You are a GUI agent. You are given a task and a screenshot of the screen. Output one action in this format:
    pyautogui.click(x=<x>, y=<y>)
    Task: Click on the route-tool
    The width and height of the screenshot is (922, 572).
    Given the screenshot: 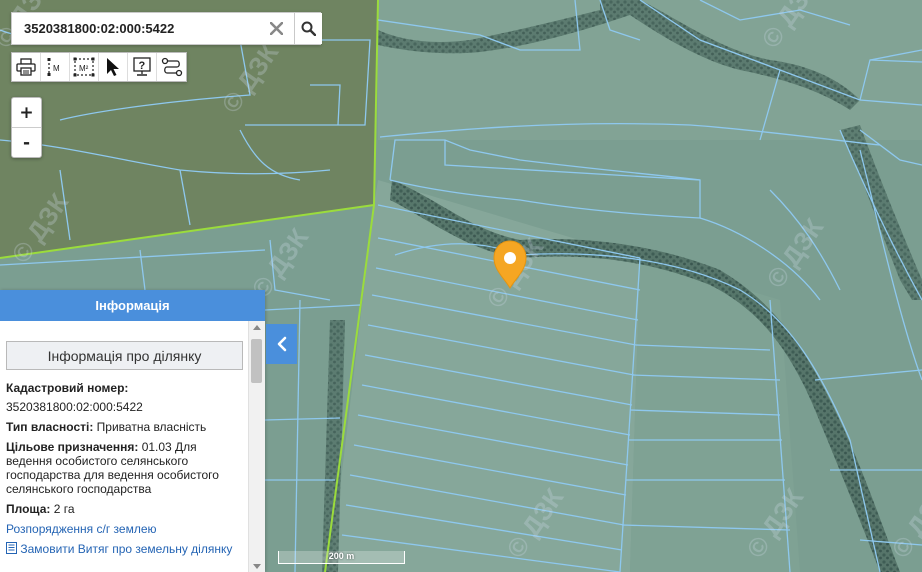 What is the action you would take?
    pyautogui.click(x=171, y=67)
    